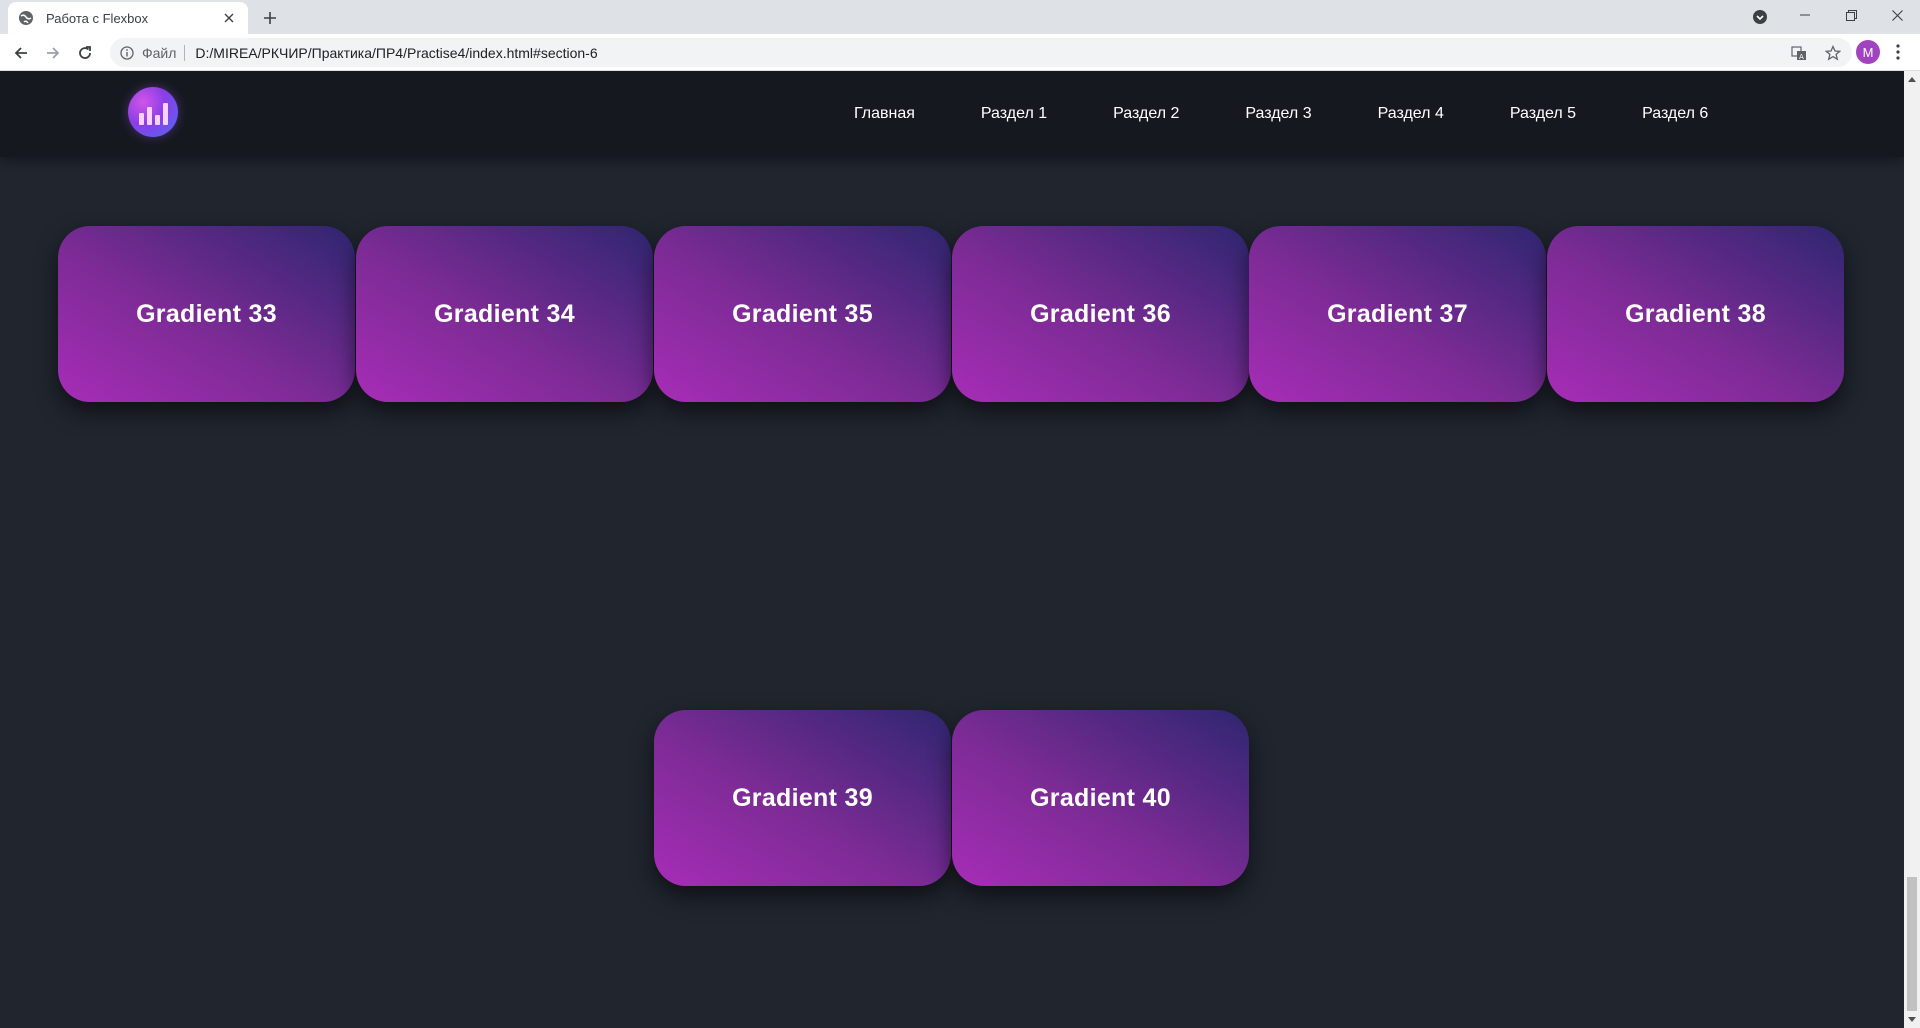  Describe the element at coordinates (1898, 52) in the screenshot. I see `more-menu-icon` at that location.